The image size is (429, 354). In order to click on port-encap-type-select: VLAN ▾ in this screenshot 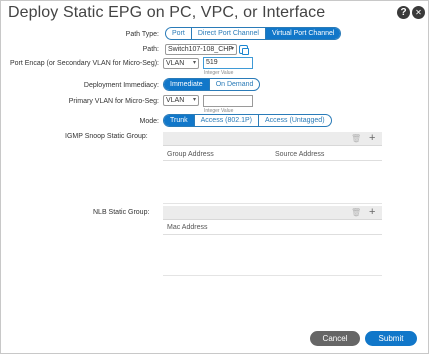, I will do `click(181, 63)`.